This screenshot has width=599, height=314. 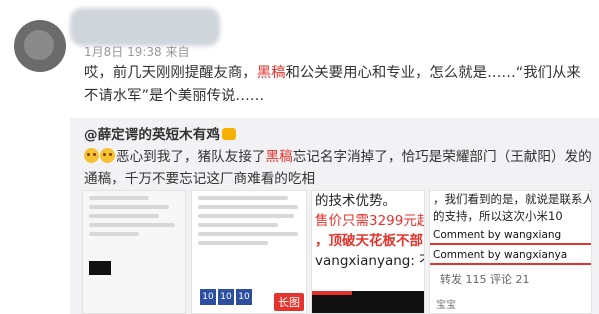 I want to click on repost-highlight-word: 黑稿, so click(x=279, y=157).